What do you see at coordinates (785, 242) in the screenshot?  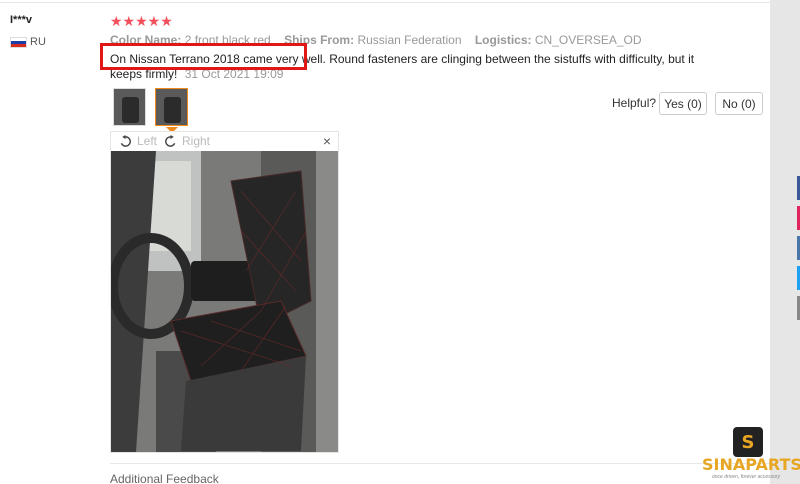 I see `right-scroll-area` at bounding box center [785, 242].